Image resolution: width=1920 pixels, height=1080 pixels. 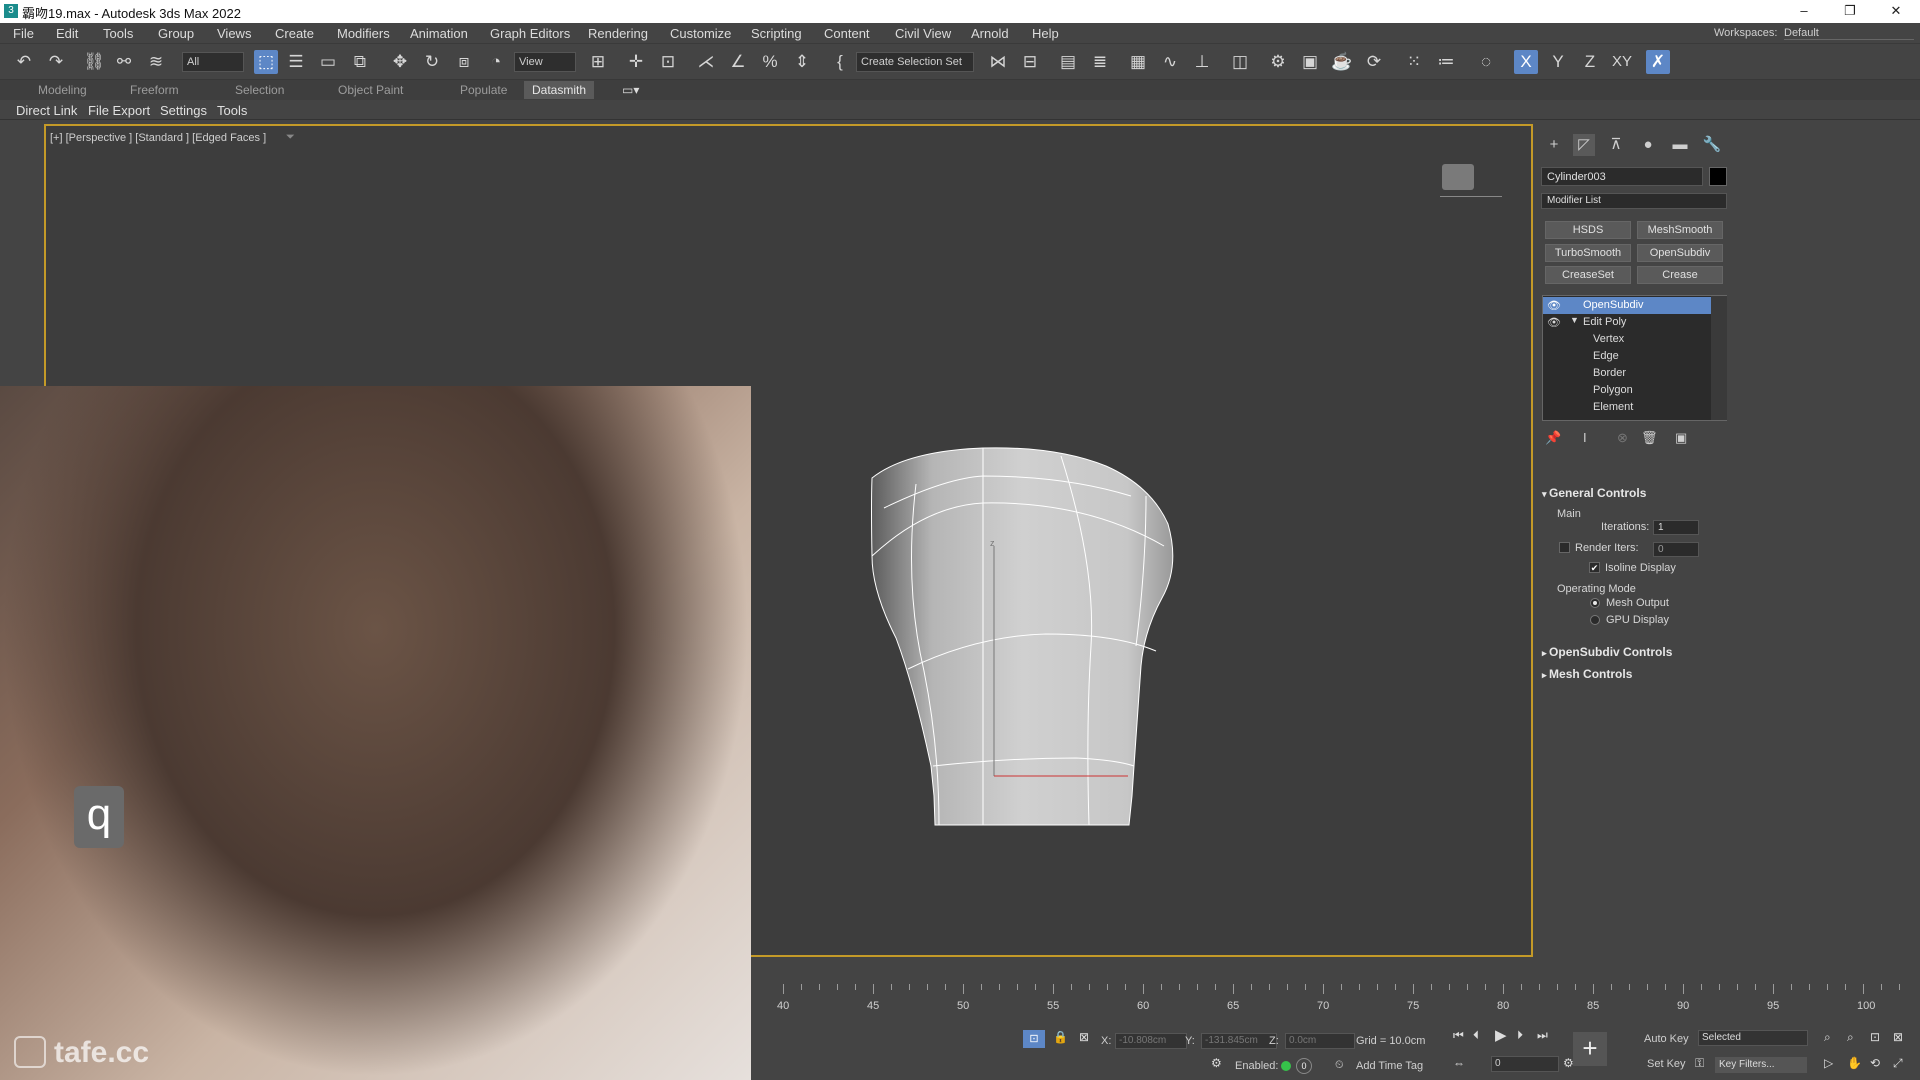 What do you see at coordinates (990, 33) in the screenshot?
I see `menu-arnold: Arnold` at bounding box center [990, 33].